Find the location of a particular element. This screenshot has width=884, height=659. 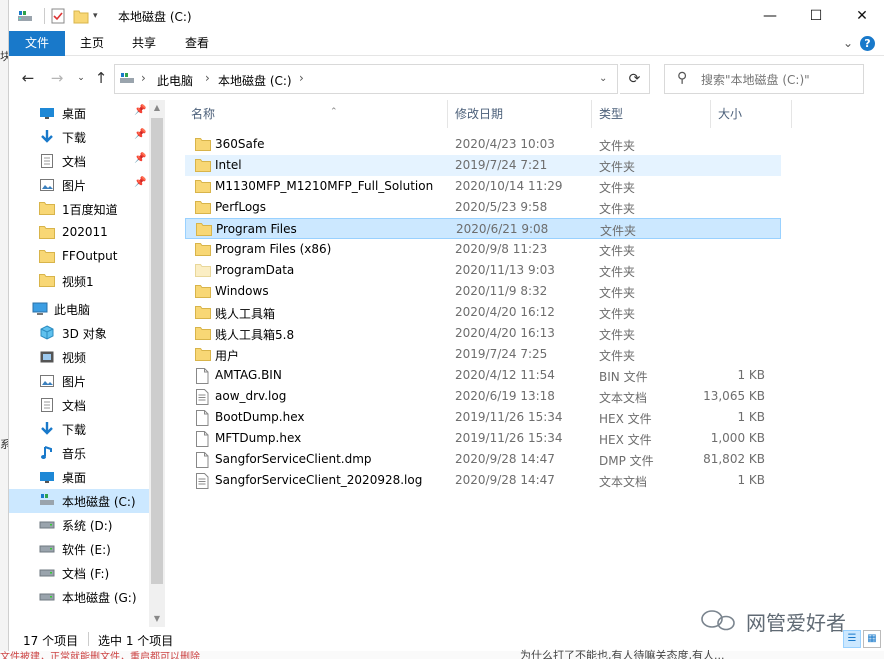

file-row: 360Safe 2020/4/23 10:03 文件夹 is located at coordinates (483, 144).